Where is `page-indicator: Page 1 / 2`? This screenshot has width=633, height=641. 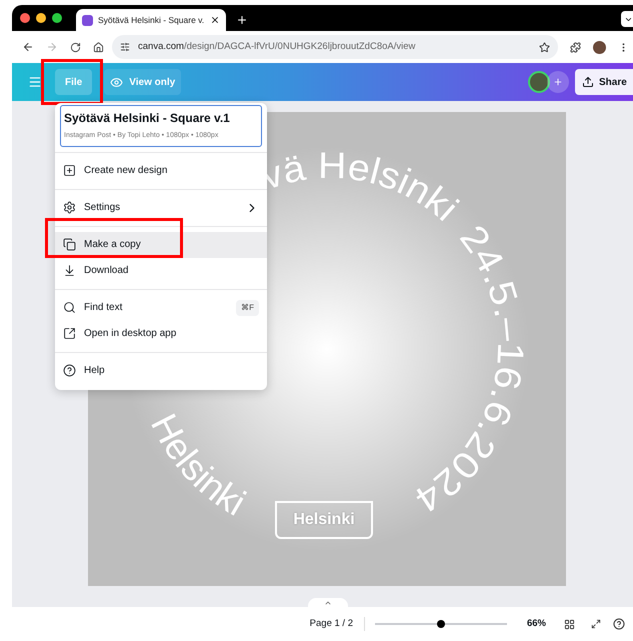 page-indicator: Page 1 / 2 is located at coordinates (331, 624).